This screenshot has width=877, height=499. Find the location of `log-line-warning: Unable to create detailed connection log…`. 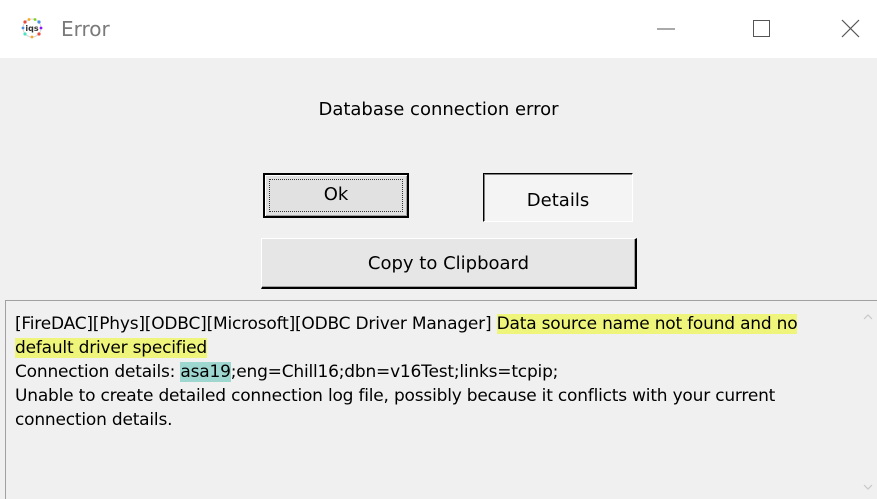

log-line-warning: Unable to create detailed connection log… is located at coordinates (395, 408).